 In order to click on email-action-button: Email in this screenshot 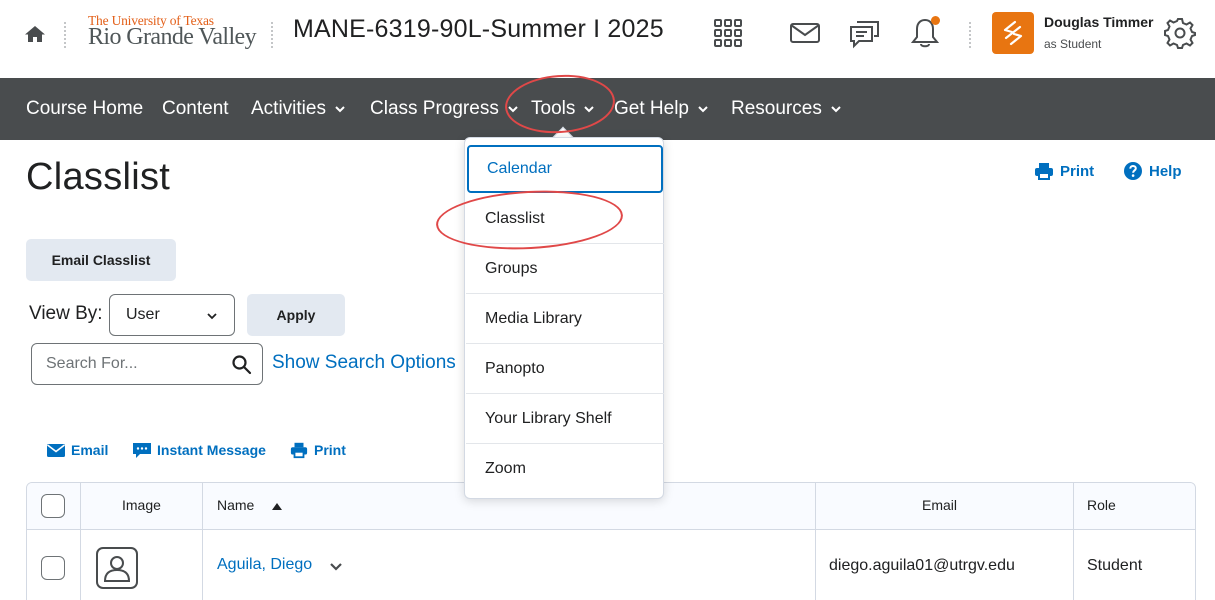, I will do `click(77, 450)`.